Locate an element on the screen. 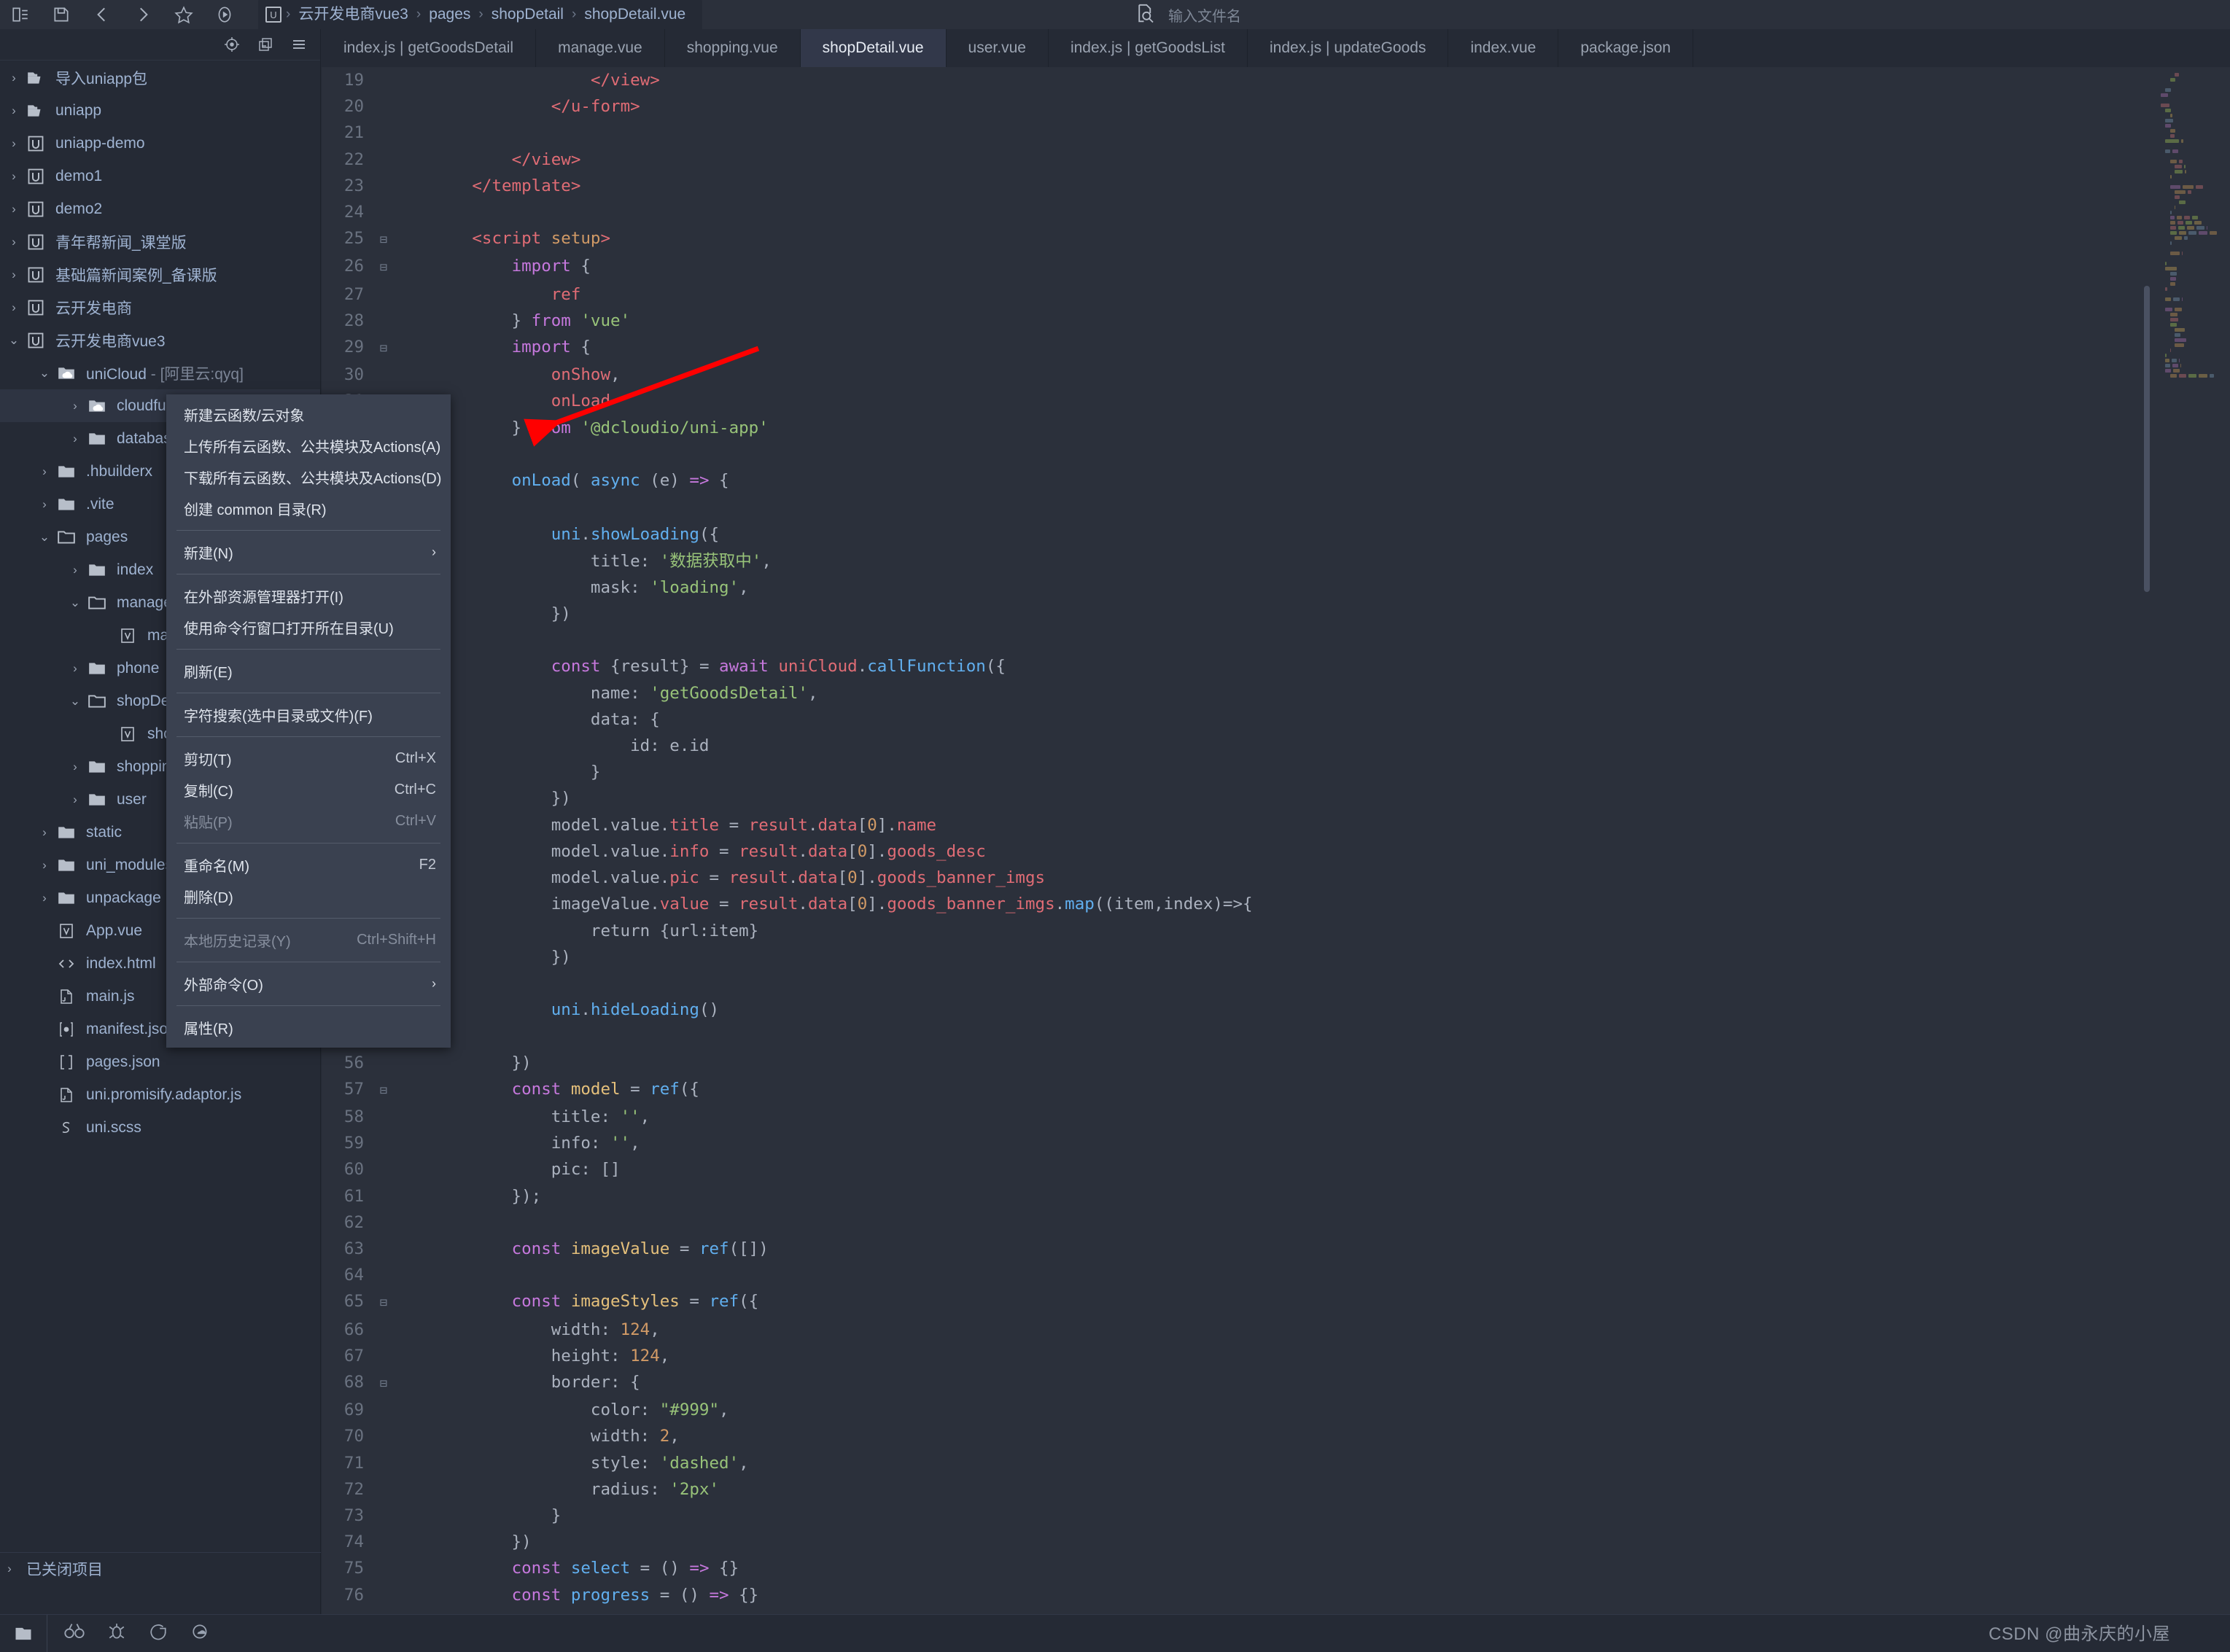 The height and width of the screenshot is (1652, 2230). editor-tab: manage.vue is located at coordinates (601, 48).